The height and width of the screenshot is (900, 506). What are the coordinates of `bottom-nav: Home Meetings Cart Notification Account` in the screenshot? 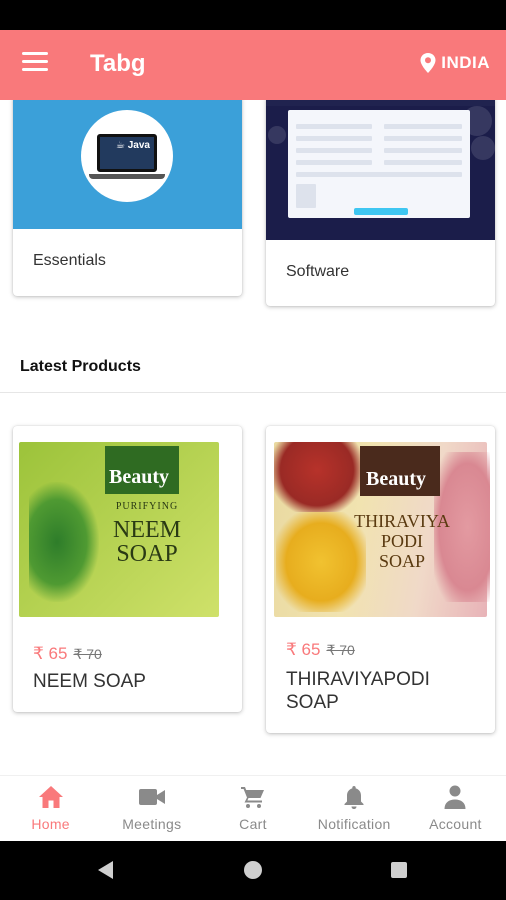 It's located at (253, 808).